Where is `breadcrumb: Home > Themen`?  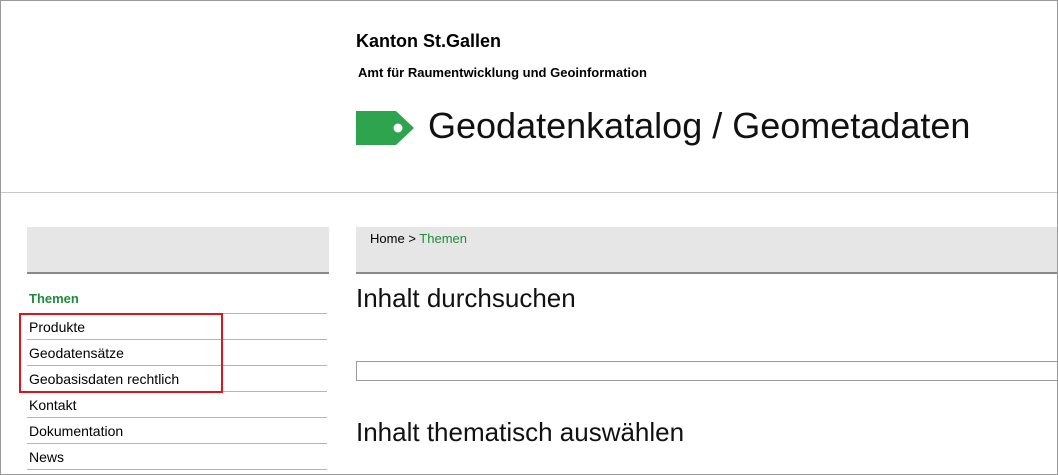 breadcrumb: Home > Themen is located at coordinates (418, 238).